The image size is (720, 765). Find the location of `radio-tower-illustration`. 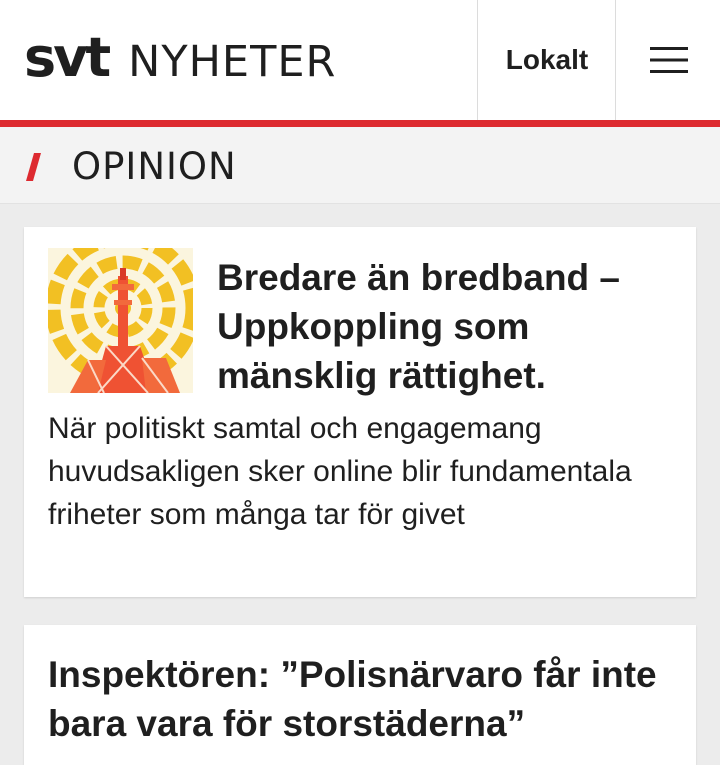

radio-tower-illustration is located at coordinates (120, 320).